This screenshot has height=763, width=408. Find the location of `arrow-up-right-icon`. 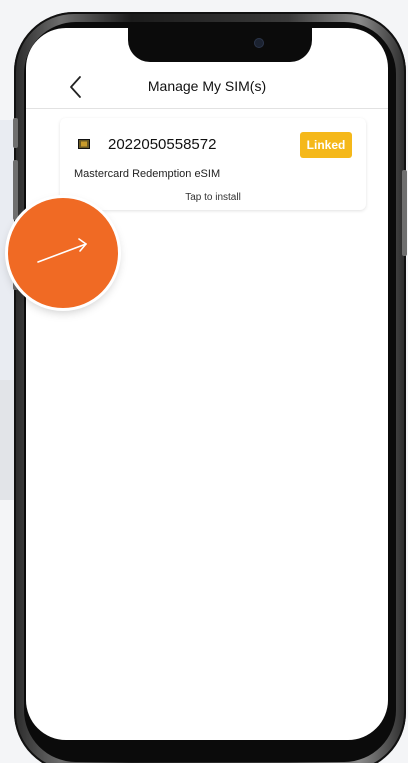

arrow-up-right-icon is located at coordinates (62, 250).